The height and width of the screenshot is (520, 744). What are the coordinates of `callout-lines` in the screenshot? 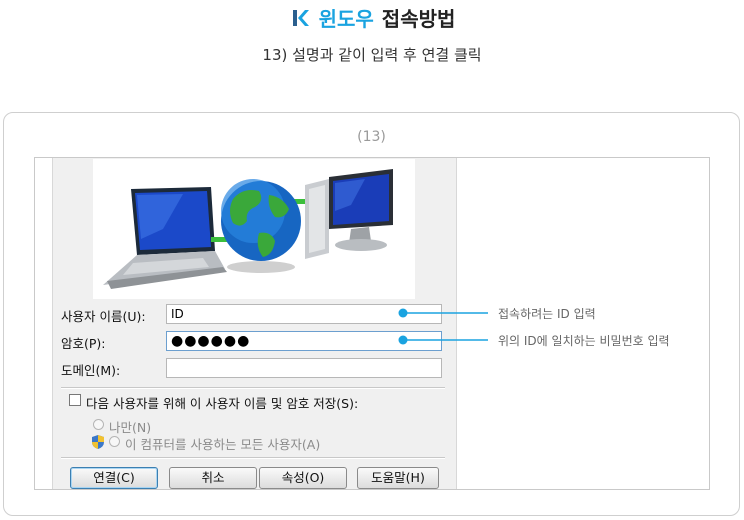 It's located at (443, 326).